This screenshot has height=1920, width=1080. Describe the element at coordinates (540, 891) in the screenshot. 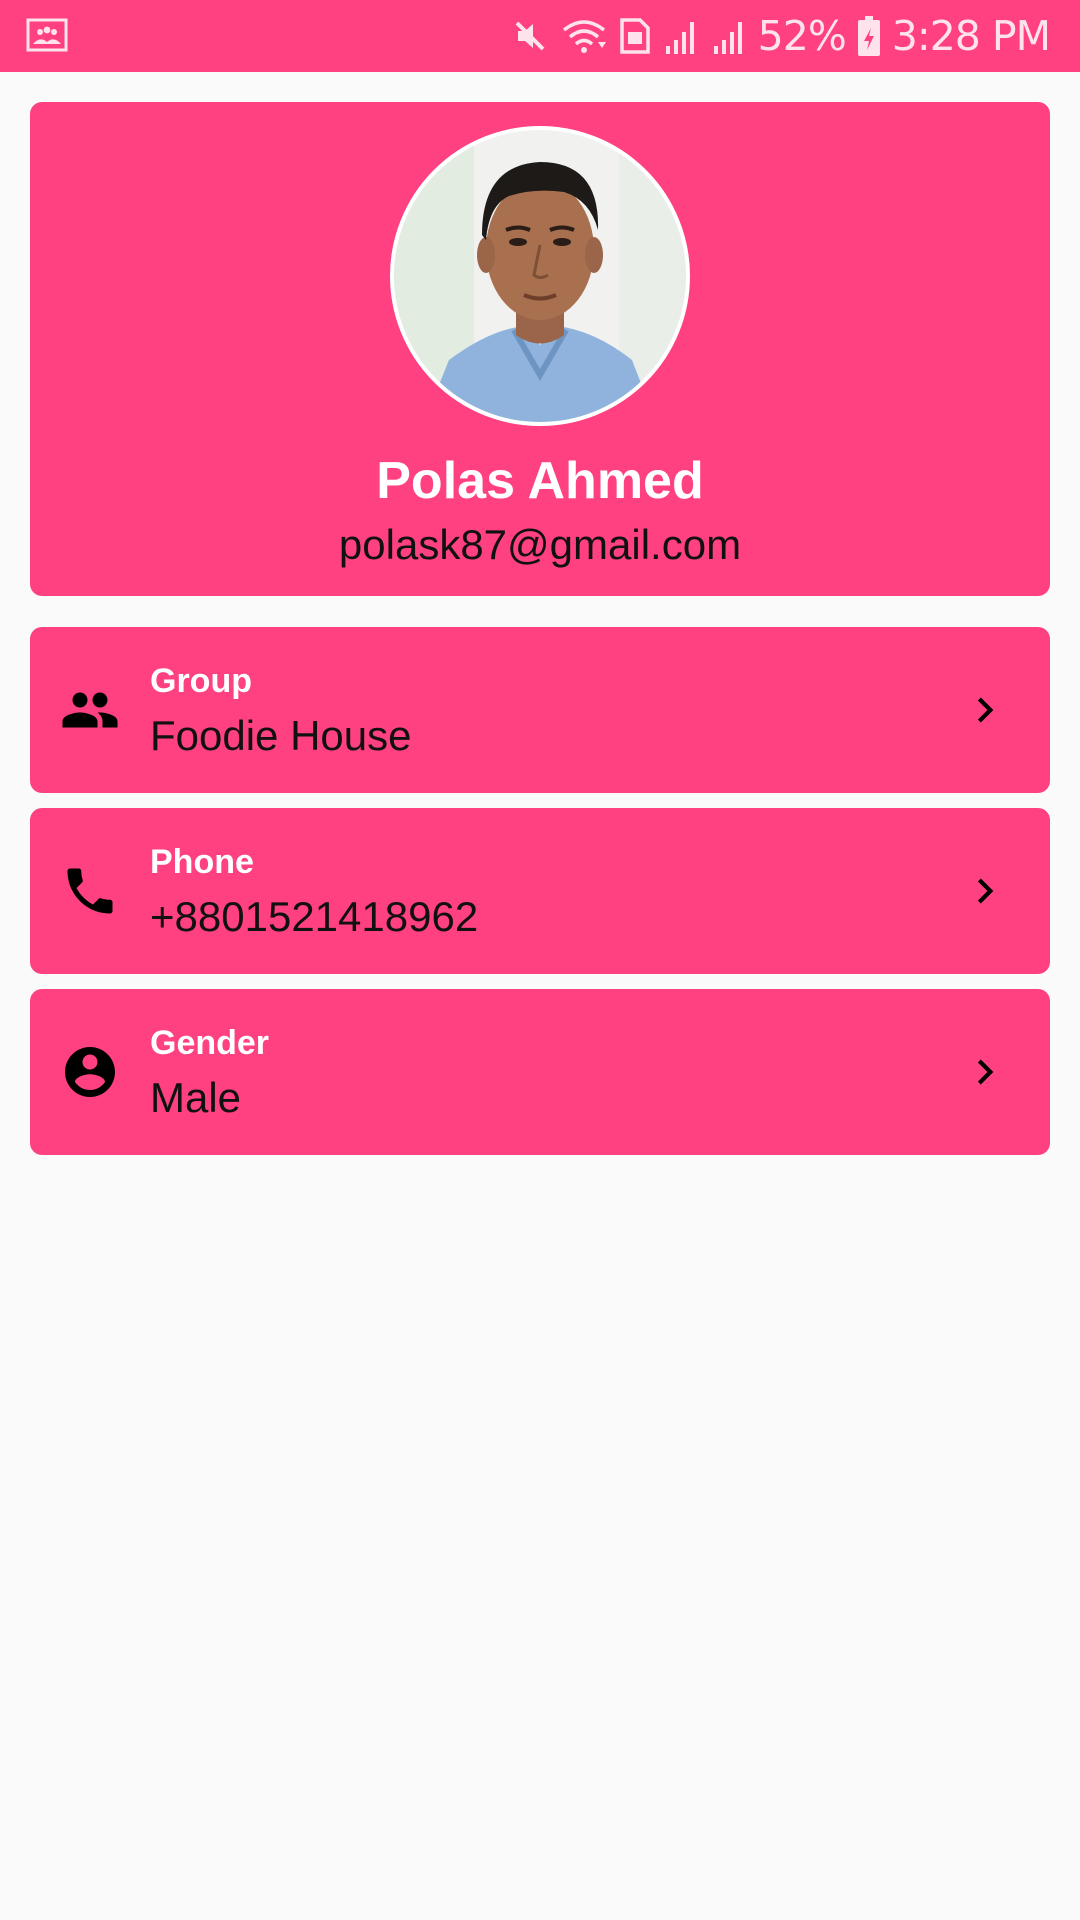

I see `phone-card: Phone +8801521418962` at that location.